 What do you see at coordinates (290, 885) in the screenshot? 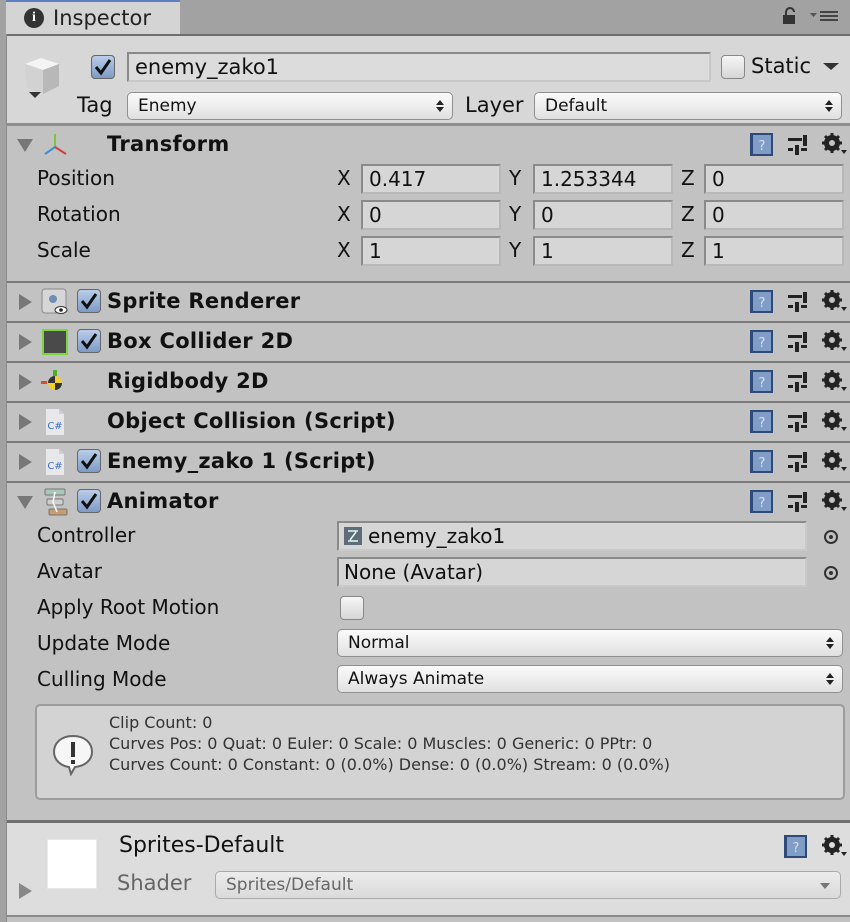
I see `shader-value: Sprites/Default` at bounding box center [290, 885].